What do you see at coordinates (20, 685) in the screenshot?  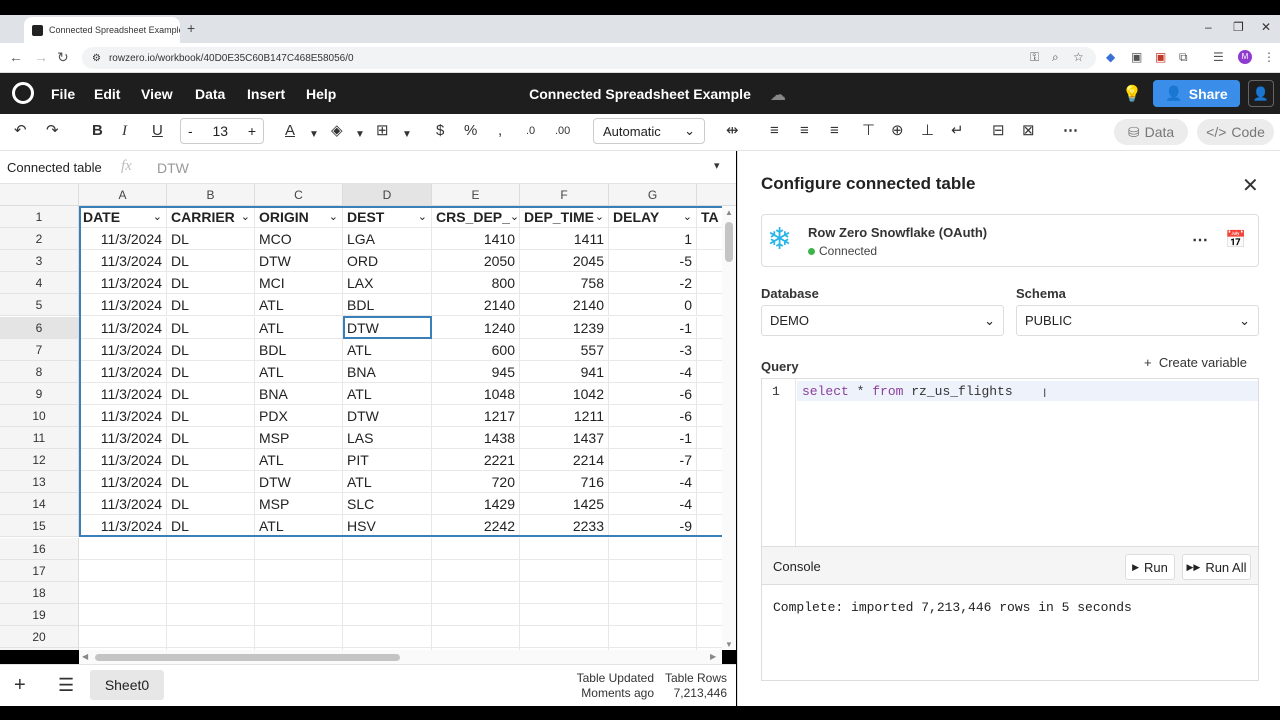 I see `add-sheet-icon: +` at bounding box center [20, 685].